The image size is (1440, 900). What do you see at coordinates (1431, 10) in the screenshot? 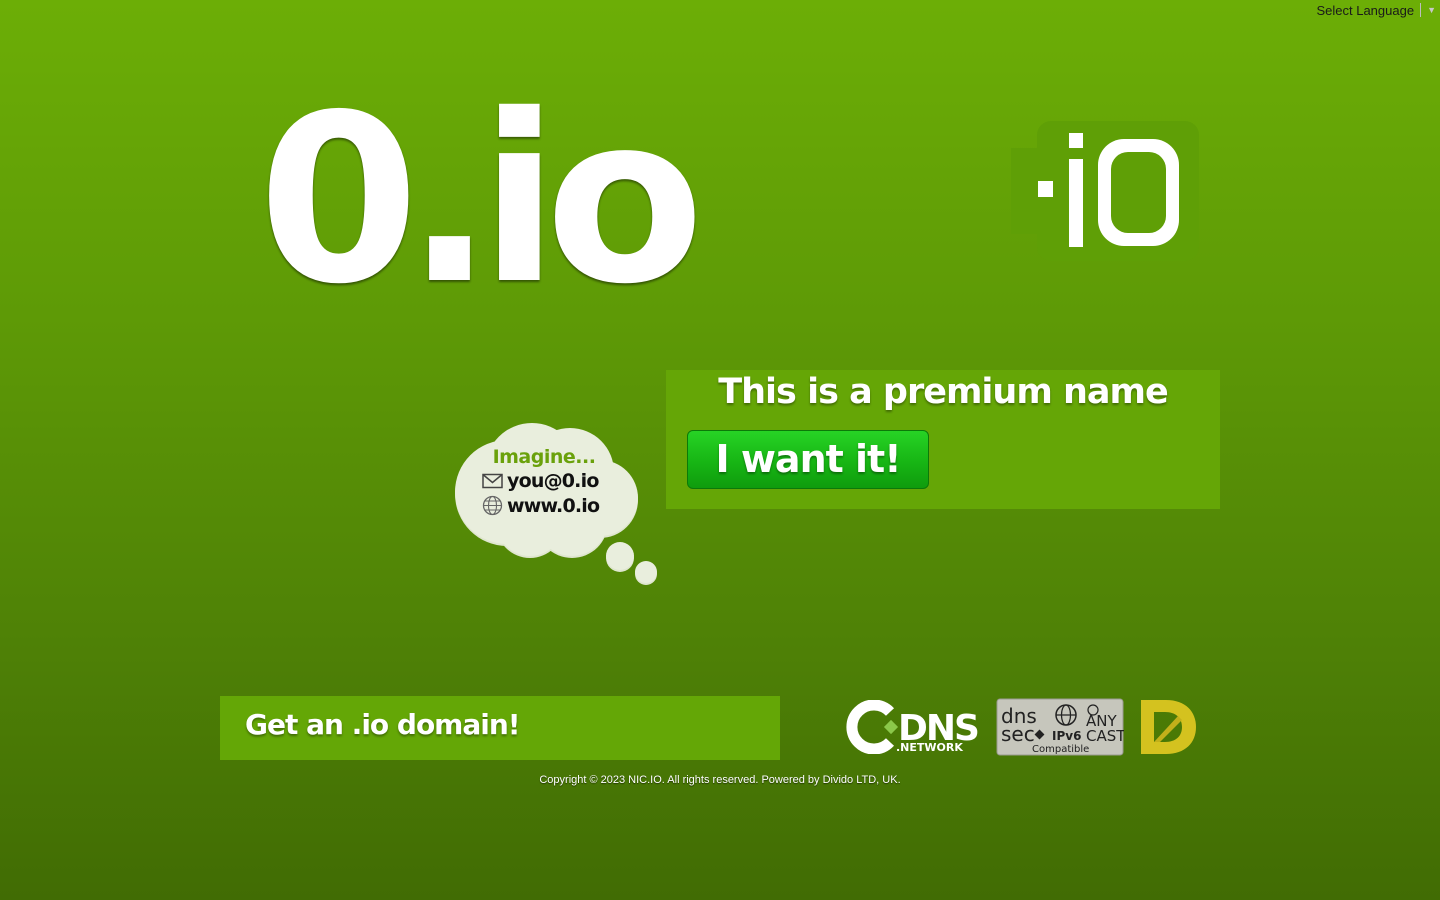
I see `chevron-down-icon: ▼` at bounding box center [1431, 10].